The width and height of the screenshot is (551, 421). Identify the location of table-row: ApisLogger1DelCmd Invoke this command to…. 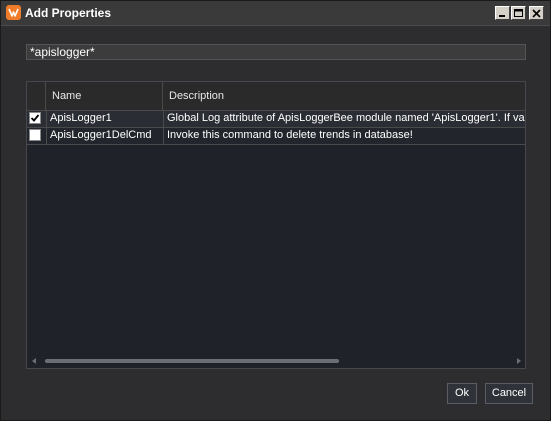
(276, 136).